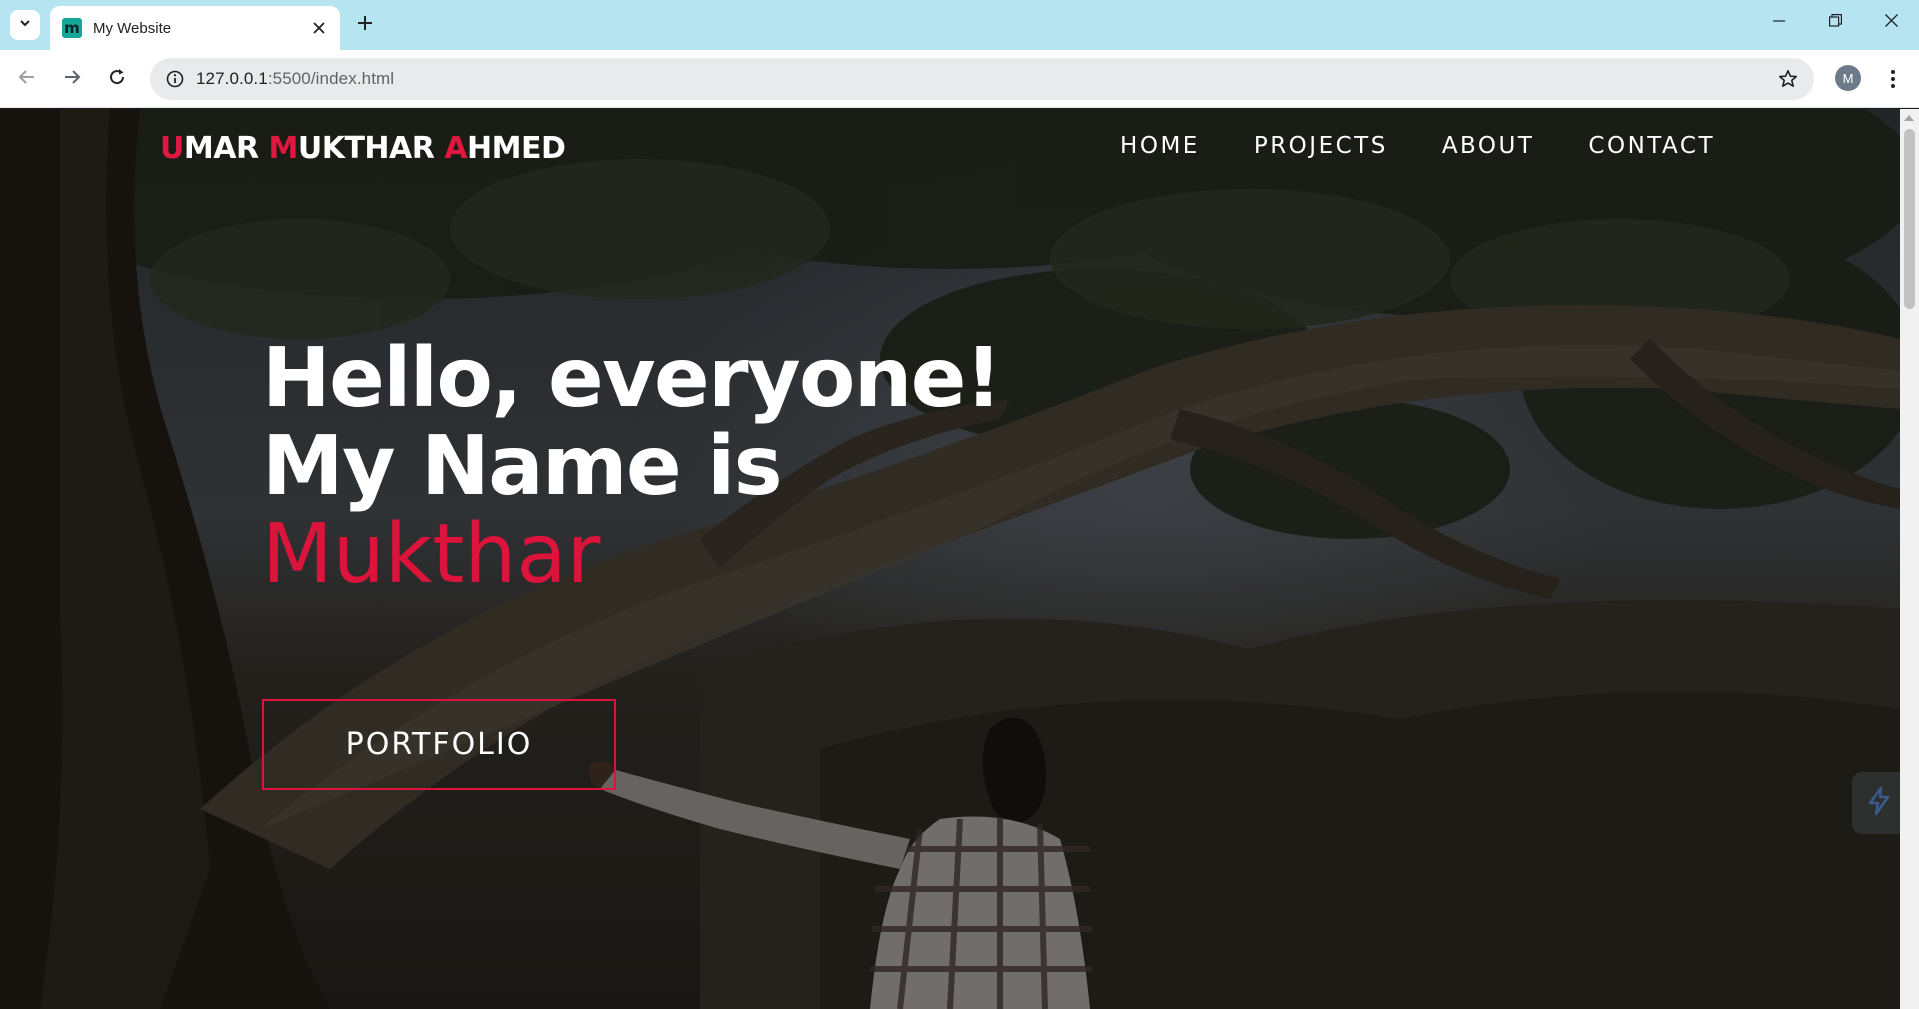 Image resolution: width=1919 pixels, height=1009 pixels. What do you see at coordinates (232, 78) in the screenshot?
I see `url-host: 127.0.0.1` at bounding box center [232, 78].